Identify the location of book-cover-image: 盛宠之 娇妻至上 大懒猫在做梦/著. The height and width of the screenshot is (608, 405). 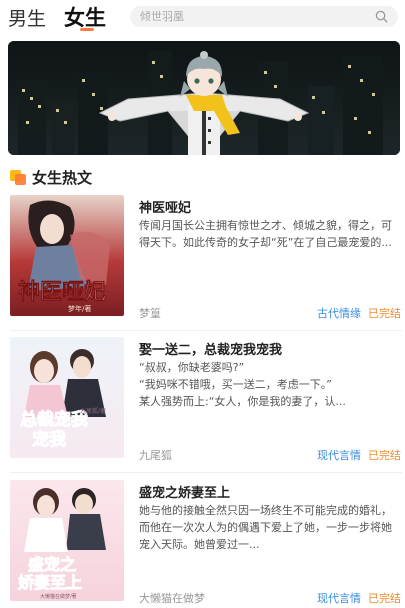
(67, 540).